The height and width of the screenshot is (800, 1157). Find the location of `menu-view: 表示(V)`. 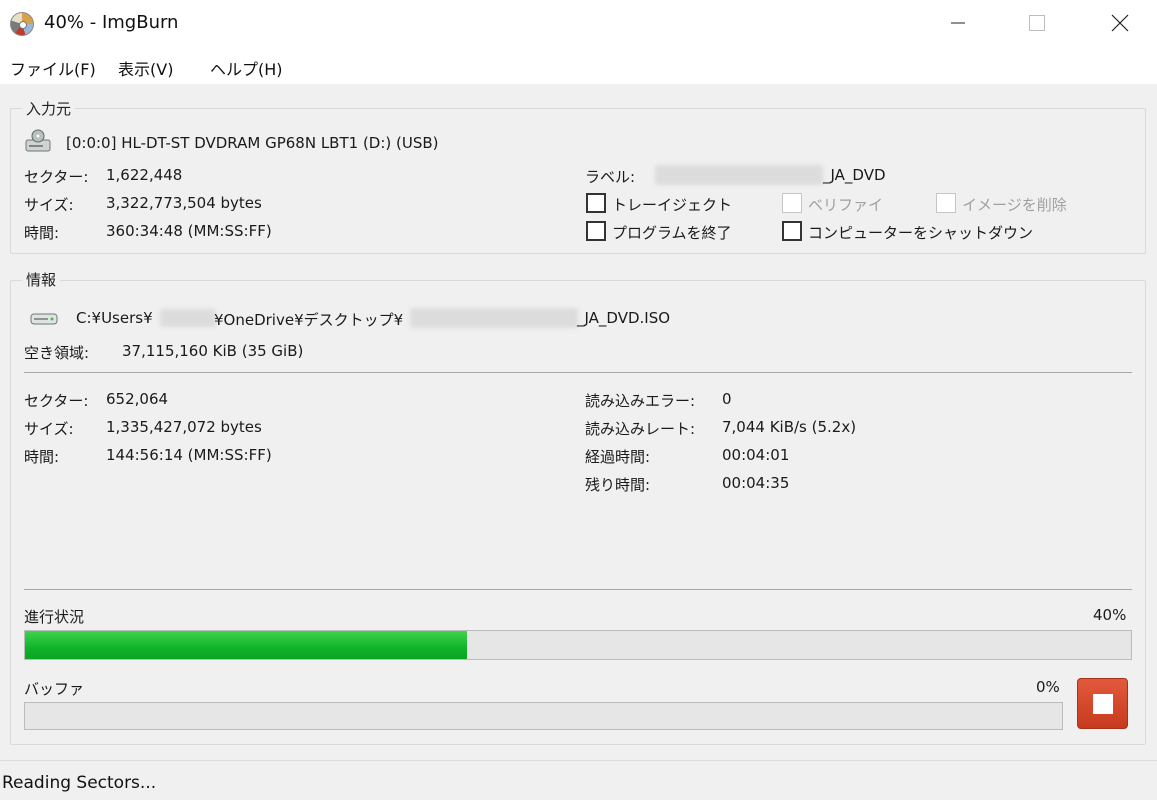

menu-view: 表示(V) is located at coordinates (145, 68).